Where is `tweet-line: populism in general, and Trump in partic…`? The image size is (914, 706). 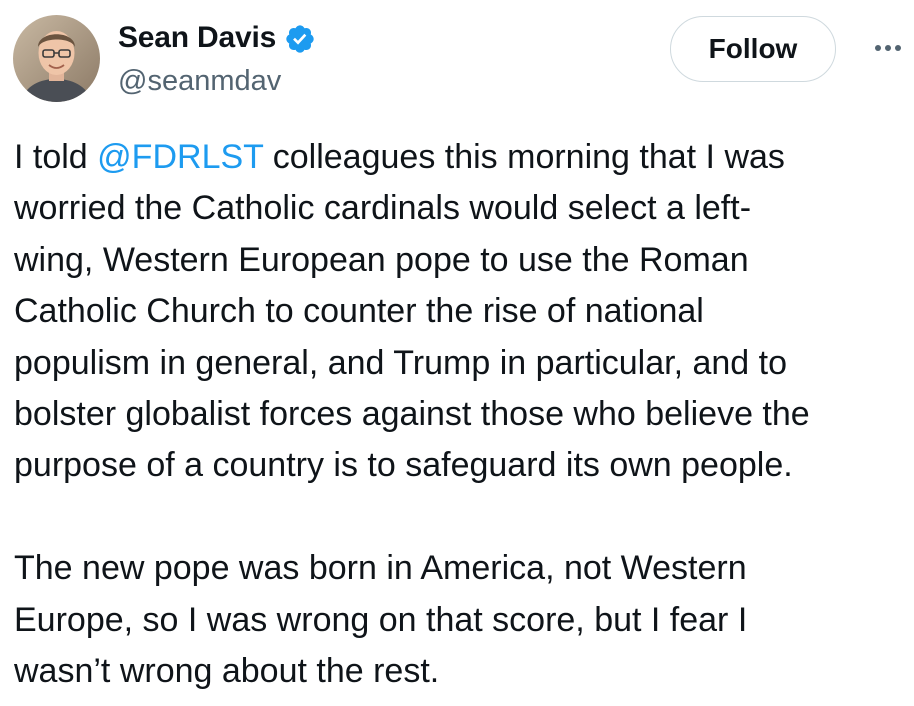
tweet-line: populism in general, and Trump in partic… is located at coordinates (401, 362).